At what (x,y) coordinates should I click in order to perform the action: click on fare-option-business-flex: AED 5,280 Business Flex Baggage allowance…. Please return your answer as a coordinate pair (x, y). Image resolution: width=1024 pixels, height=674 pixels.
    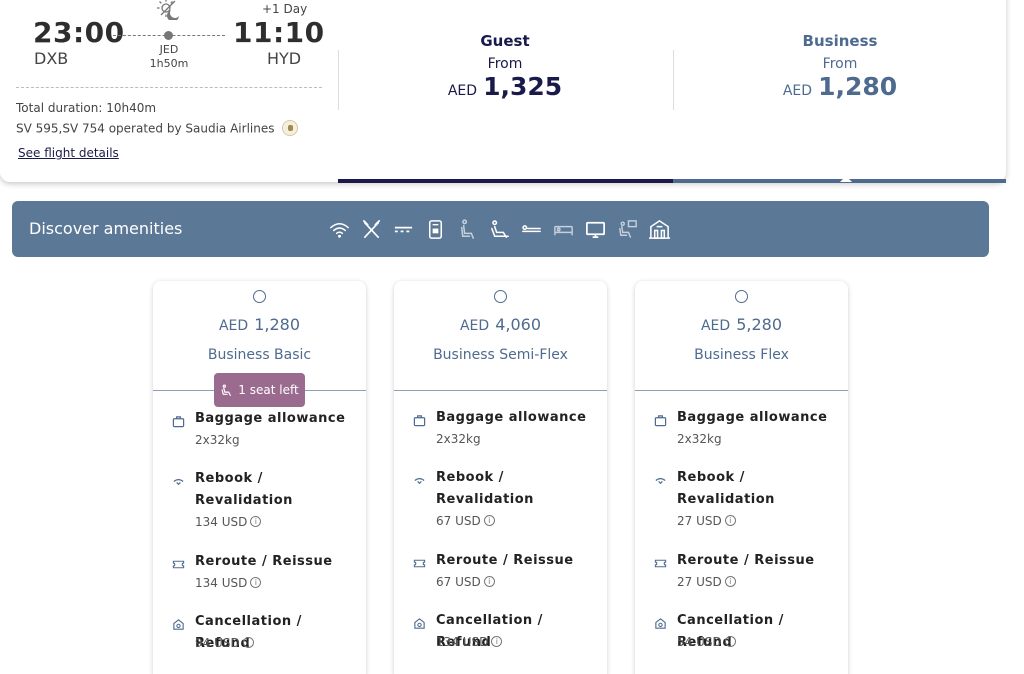
    Looking at the image, I should click on (741, 477).